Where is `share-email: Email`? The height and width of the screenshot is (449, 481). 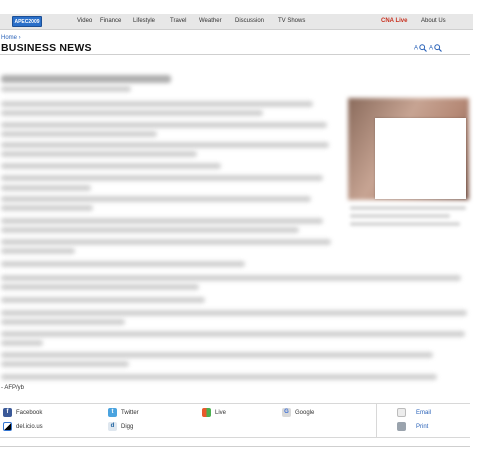
share-email: Email is located at coordinates (414, 412).